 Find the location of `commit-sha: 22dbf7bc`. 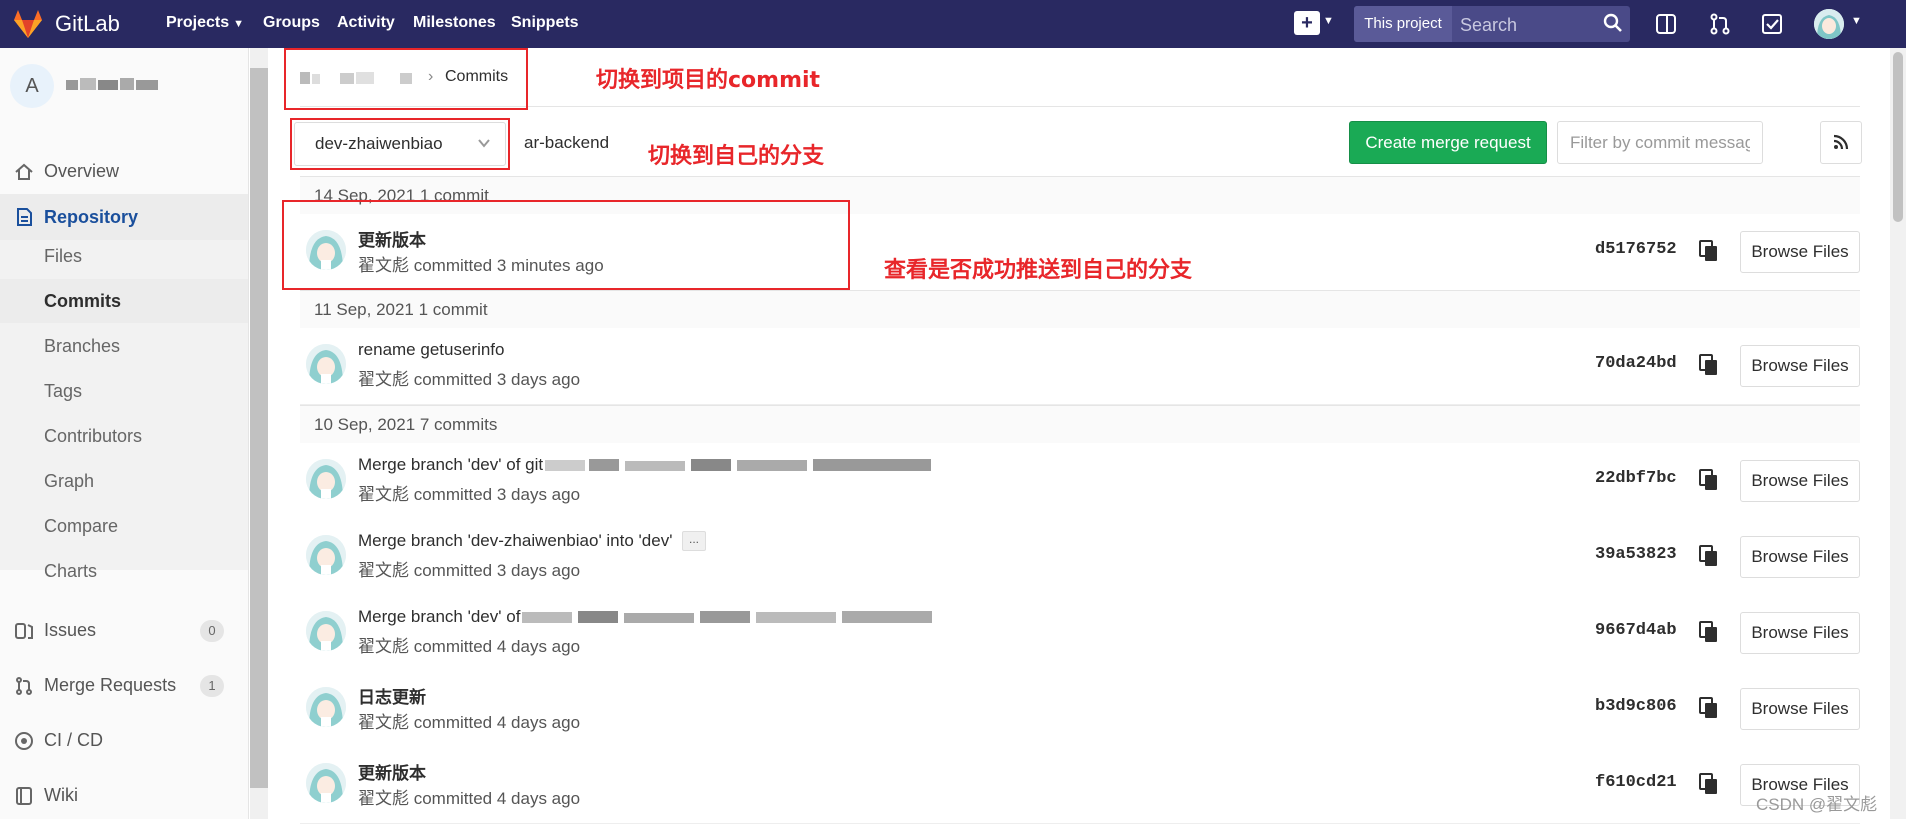

commit-sha: 22dbf7bc is located at coordinates (1636, 478).